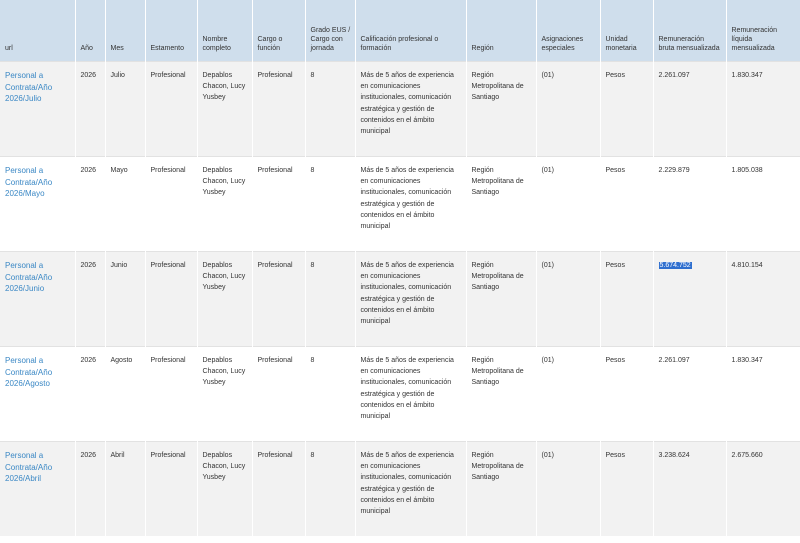 The image size is (800, 543). What do you see at coordinates (690, 31) in the screenshot?
I see `col-header-bruta: Remuneración bruta mensualizada` at bounding box center [690, 31].